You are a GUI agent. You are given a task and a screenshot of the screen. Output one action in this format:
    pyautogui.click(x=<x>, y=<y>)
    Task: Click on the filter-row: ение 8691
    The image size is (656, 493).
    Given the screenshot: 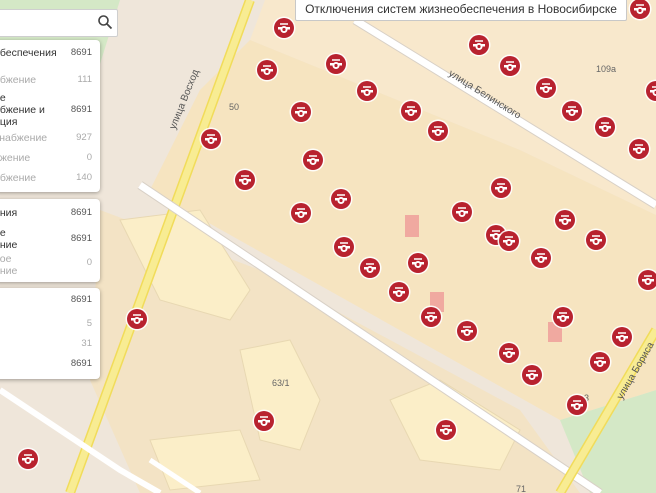 What is the action you would take?
    pyautogui.click(x=50, y=242)
    